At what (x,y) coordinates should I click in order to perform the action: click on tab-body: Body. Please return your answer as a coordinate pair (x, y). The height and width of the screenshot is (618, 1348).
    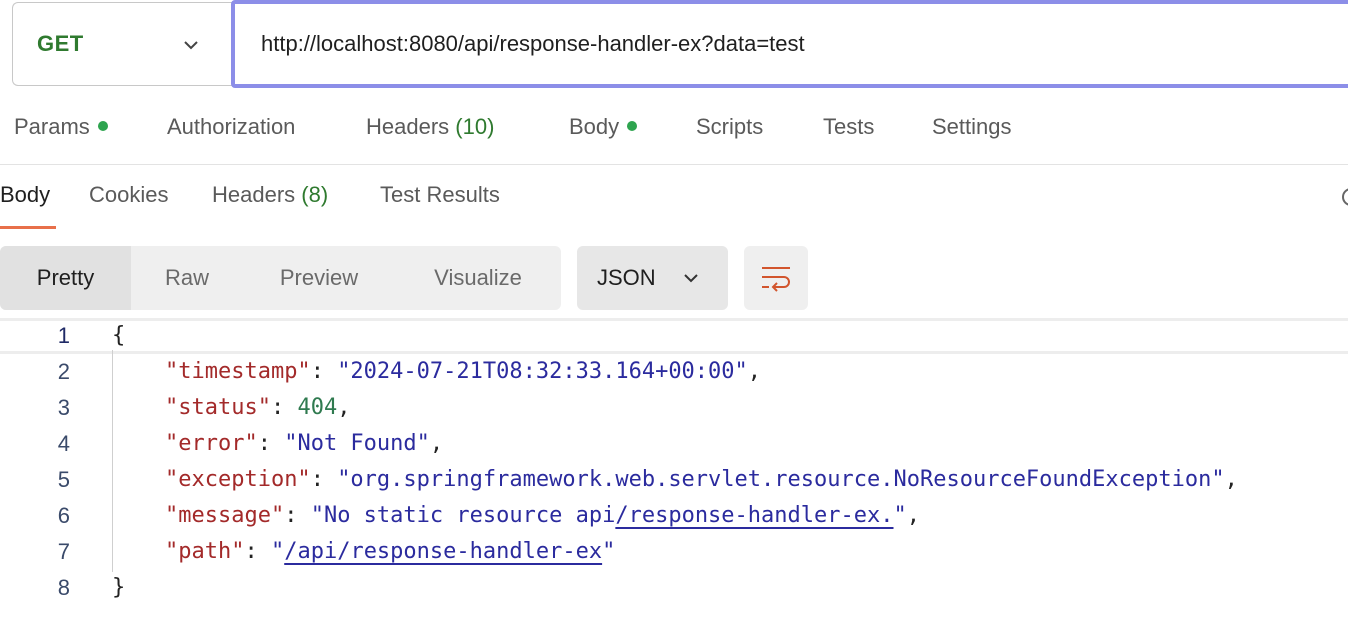
    Looking at the image, I should click on (603, 127).